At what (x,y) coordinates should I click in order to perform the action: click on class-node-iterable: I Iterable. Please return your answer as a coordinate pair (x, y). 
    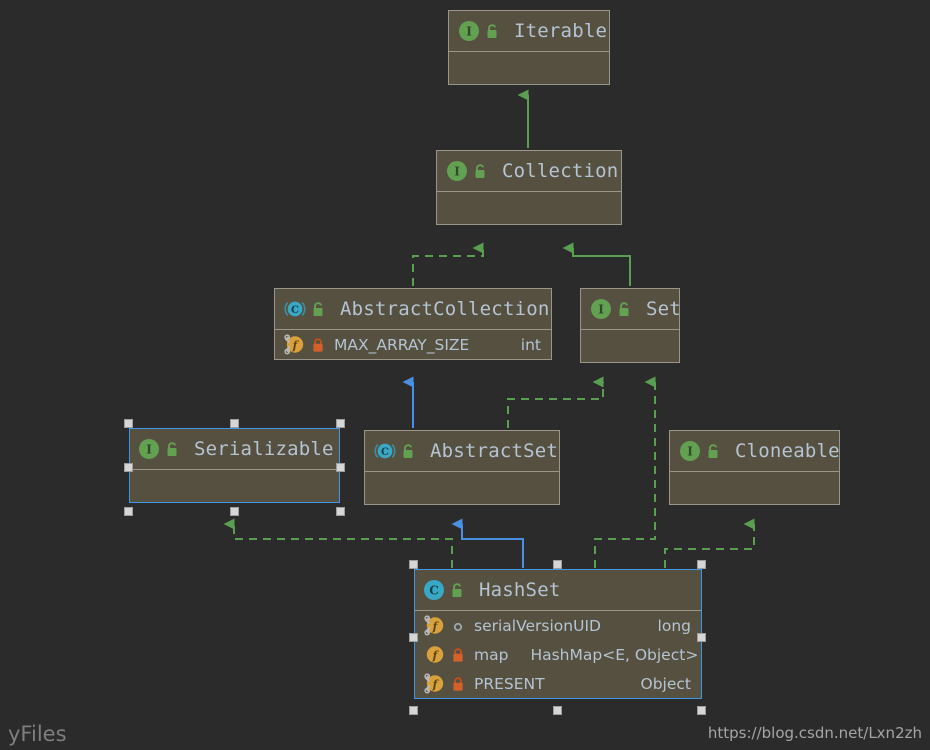
    Looking at the image, I should click on (529, 47).